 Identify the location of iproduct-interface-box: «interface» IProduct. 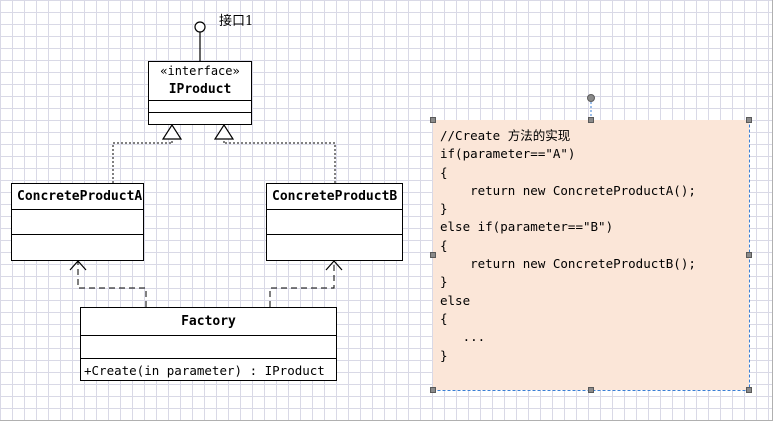
(200, 93).